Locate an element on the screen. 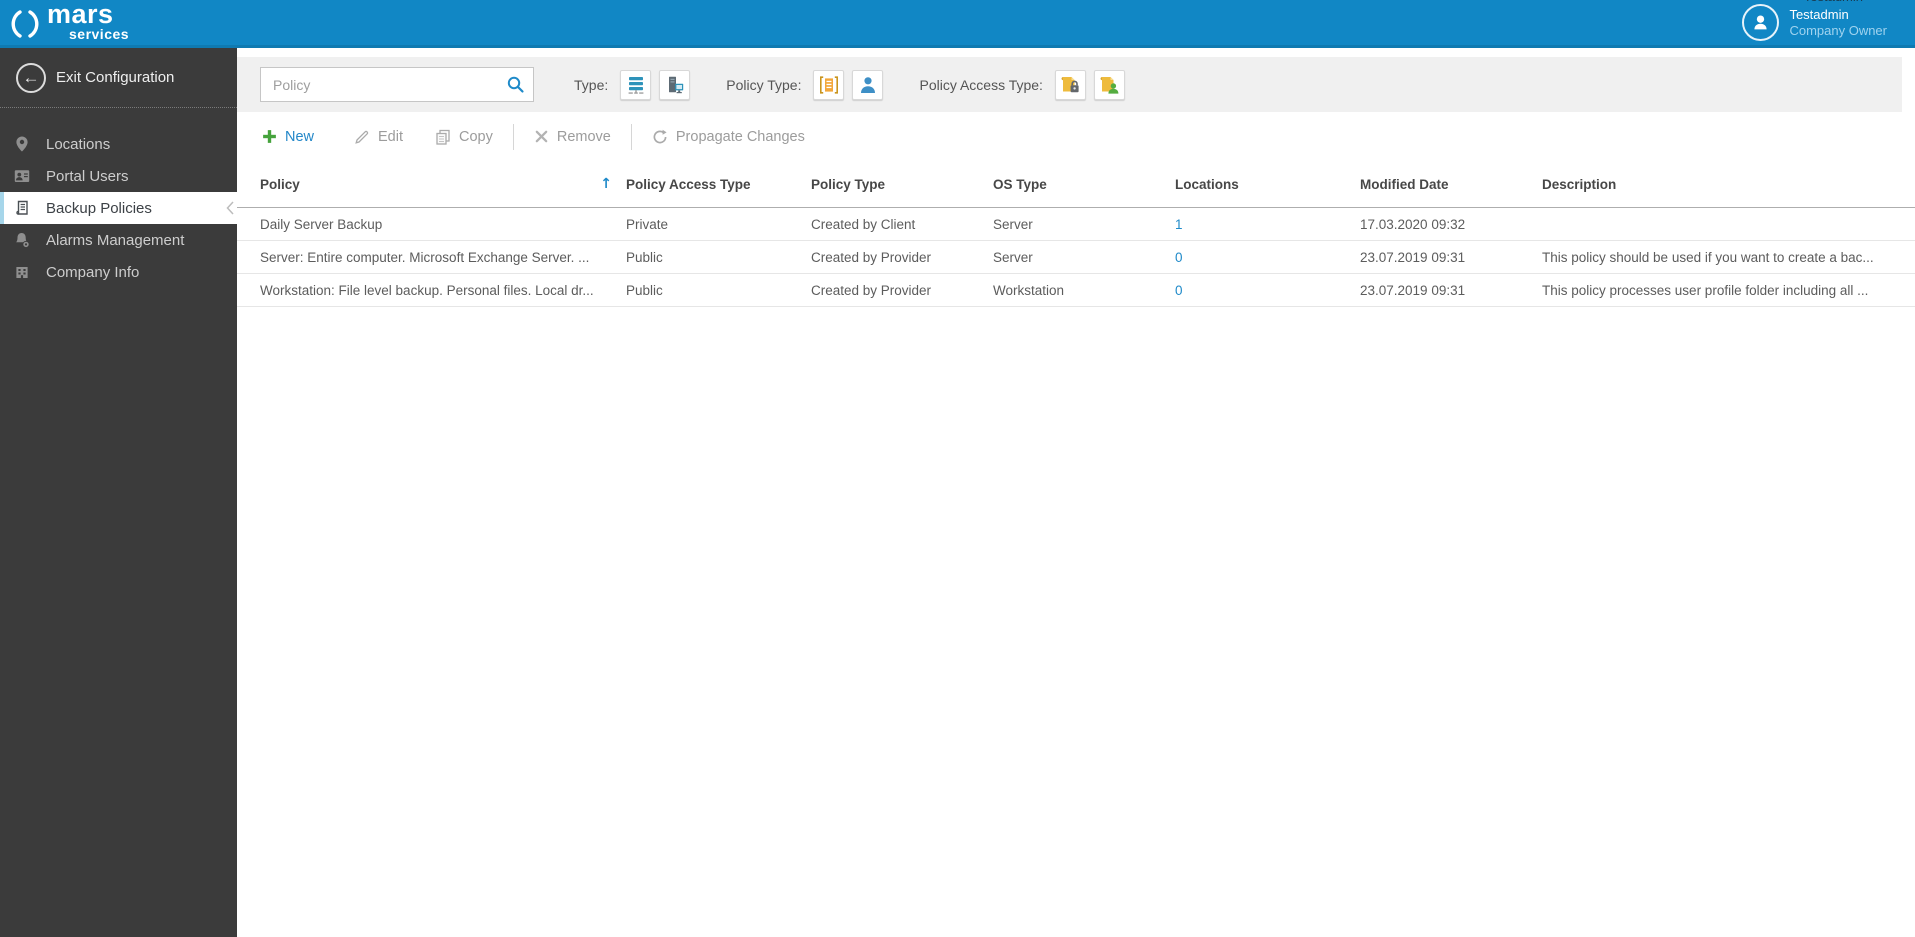 The height and width of the screenshot is (937, 1915). edit-button: Edit is located at coordinates (378, 137).